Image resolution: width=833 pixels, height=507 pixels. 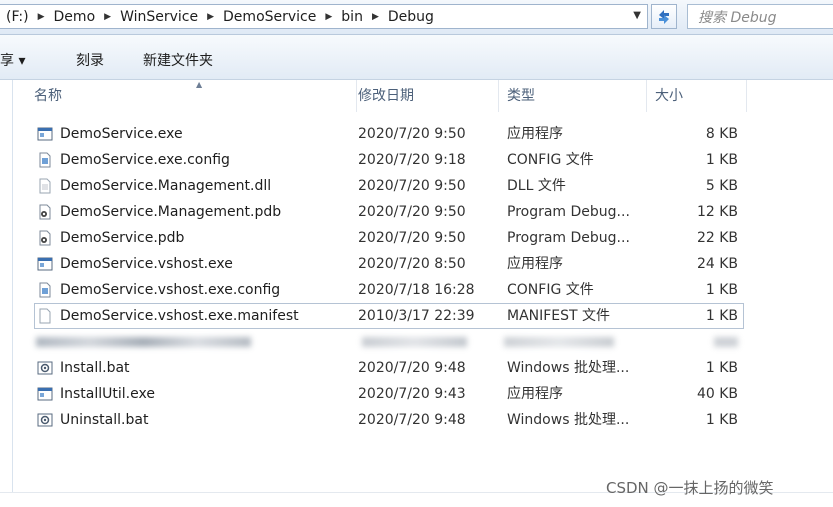 What do you see at coordinates (721, 134) in the screenshot?
I see `file-size: 8 KB` at bounding box center [721, 134].